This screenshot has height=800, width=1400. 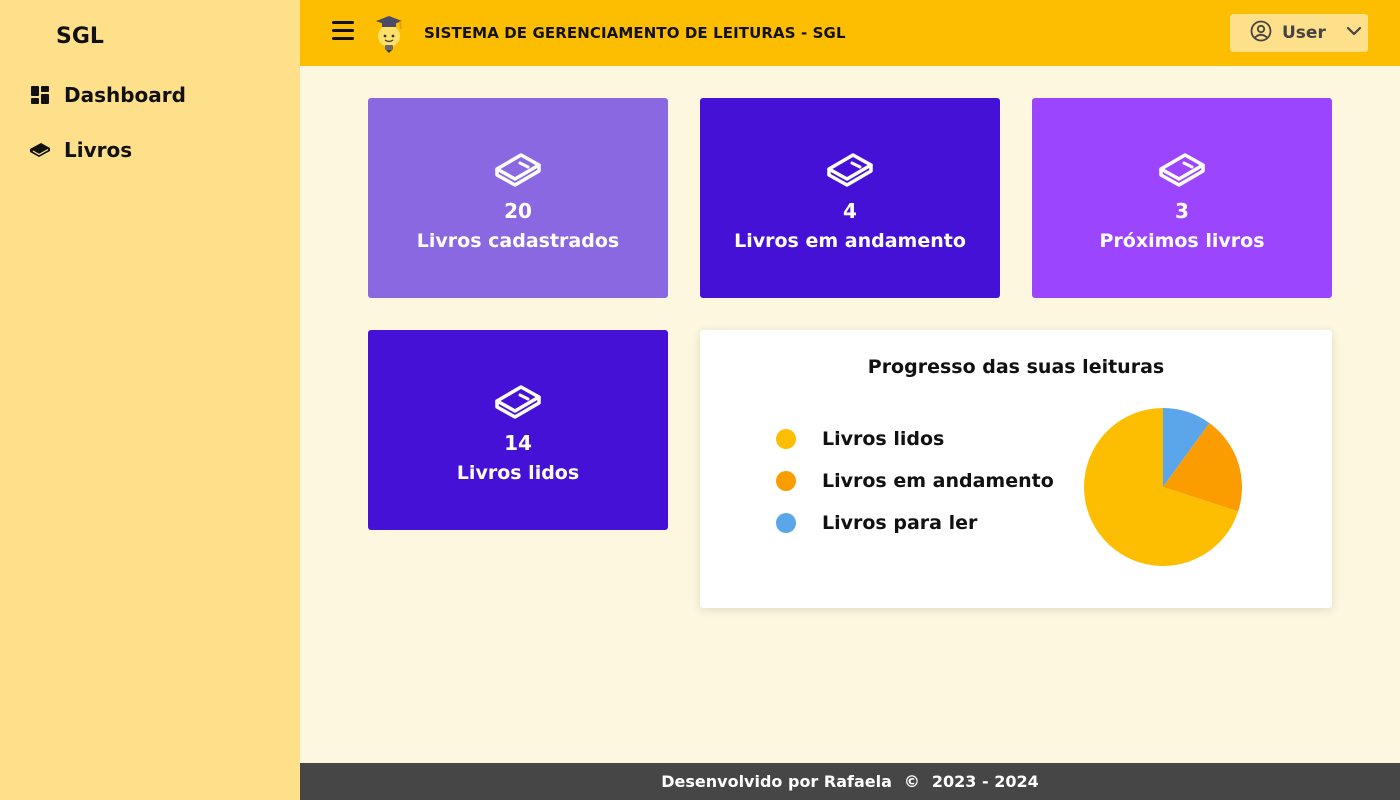 What do you see at coordinates (98, 150) in the screenshot?
I see `sidebar-item-label: Livros` at bounding box center [98, 150].